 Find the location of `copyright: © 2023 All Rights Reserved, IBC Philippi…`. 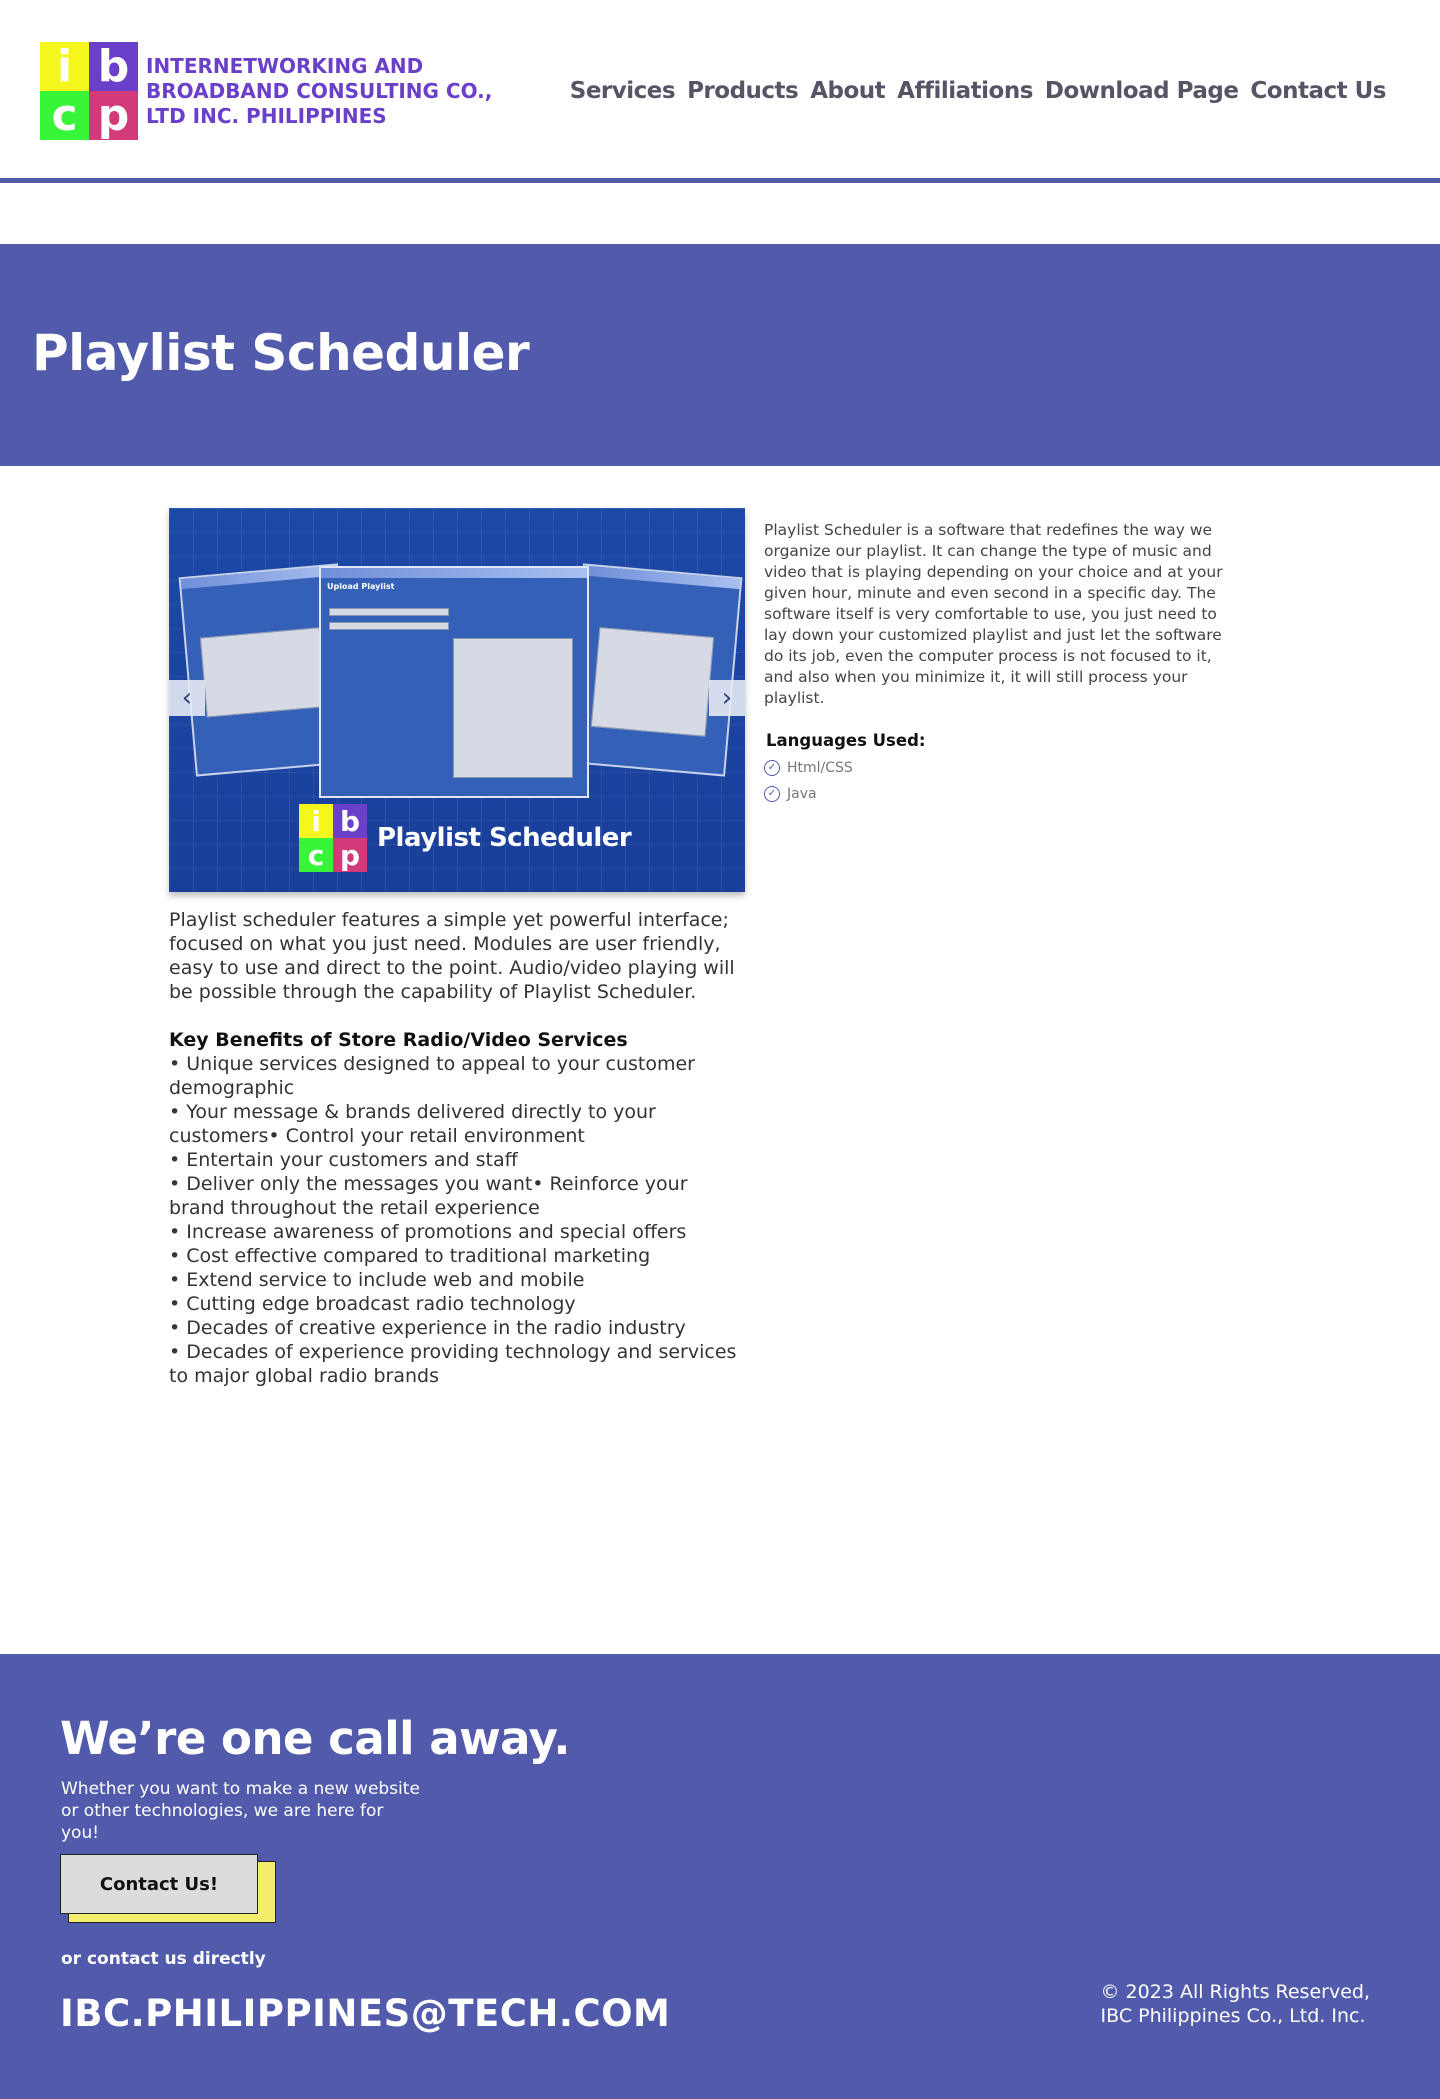

copyright: © 2023 All Rights Reserved, IBC Philippi… is located at coordinates (1235, 2004).